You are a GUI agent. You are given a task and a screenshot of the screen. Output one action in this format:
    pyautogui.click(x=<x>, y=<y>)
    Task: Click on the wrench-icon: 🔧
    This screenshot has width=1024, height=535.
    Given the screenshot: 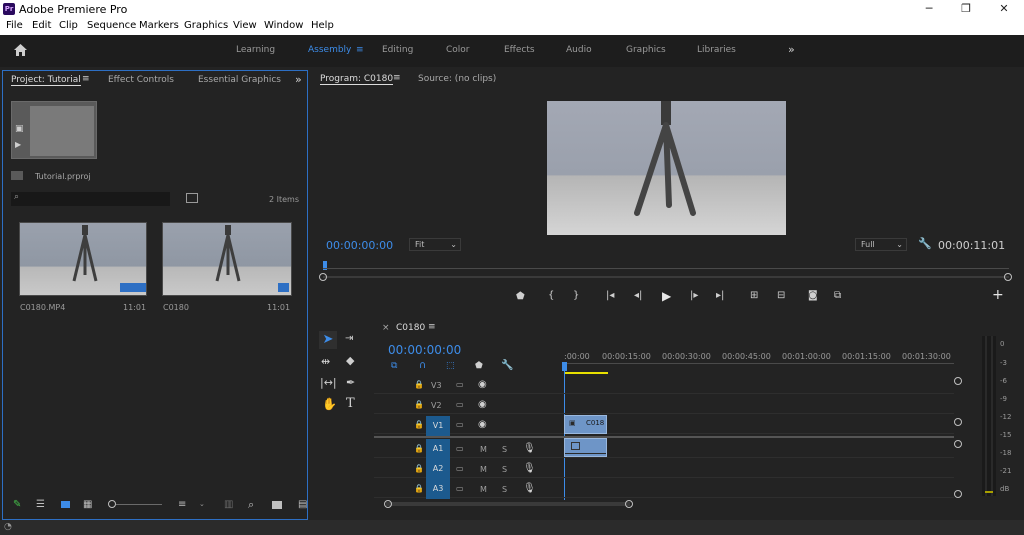 What is the action you would take?
    pyautogui.click(x=925, y=243)
    